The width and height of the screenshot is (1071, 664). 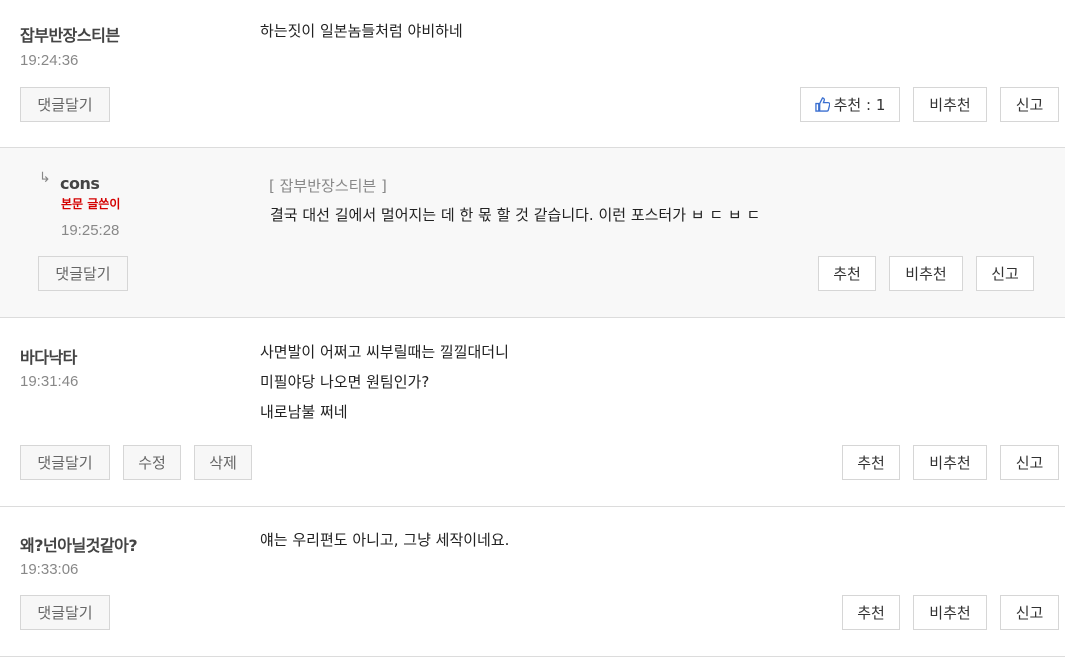 I want to click on comment-body: 얘는 우리편도 아니고, 그냥 세작이네요., so click(x=384, y=544).